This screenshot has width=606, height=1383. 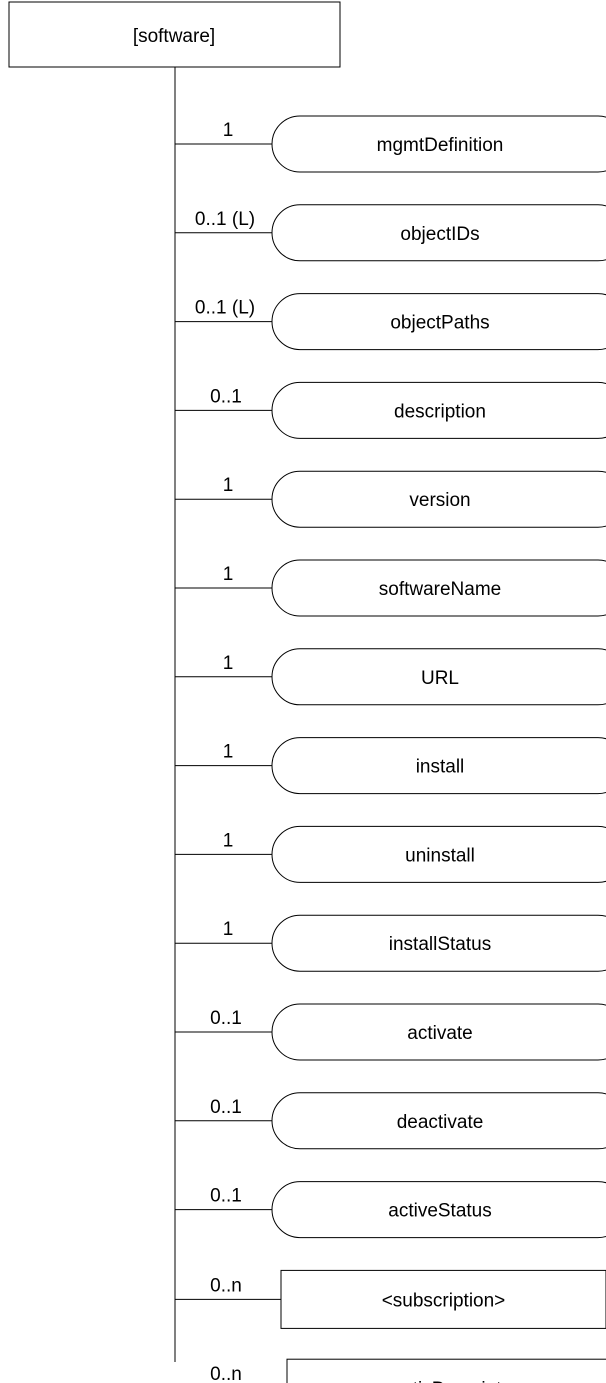 I want to click on node-label: URL, so click(x=440, y=678).